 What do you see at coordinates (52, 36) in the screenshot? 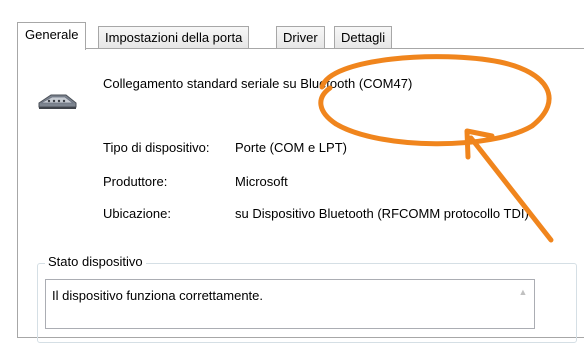
I see `tab-generale: Generale` at bounding box center [52, 36].